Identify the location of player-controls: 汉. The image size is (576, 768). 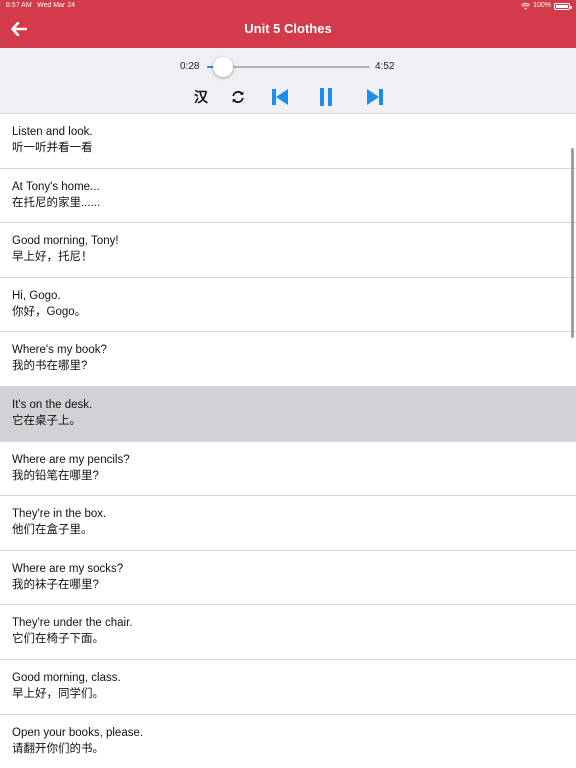
(288, 97).